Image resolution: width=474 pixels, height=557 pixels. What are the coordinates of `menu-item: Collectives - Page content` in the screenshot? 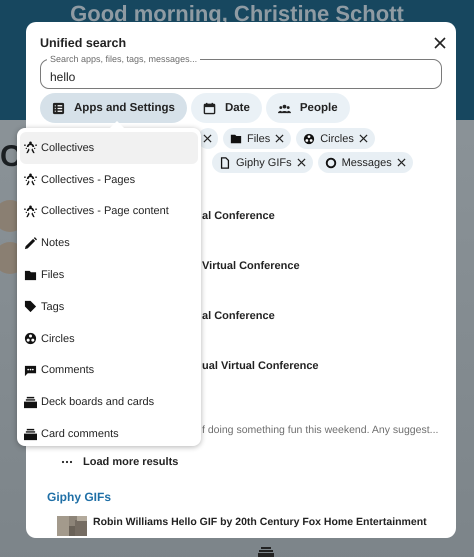 It's located at (109, 212).